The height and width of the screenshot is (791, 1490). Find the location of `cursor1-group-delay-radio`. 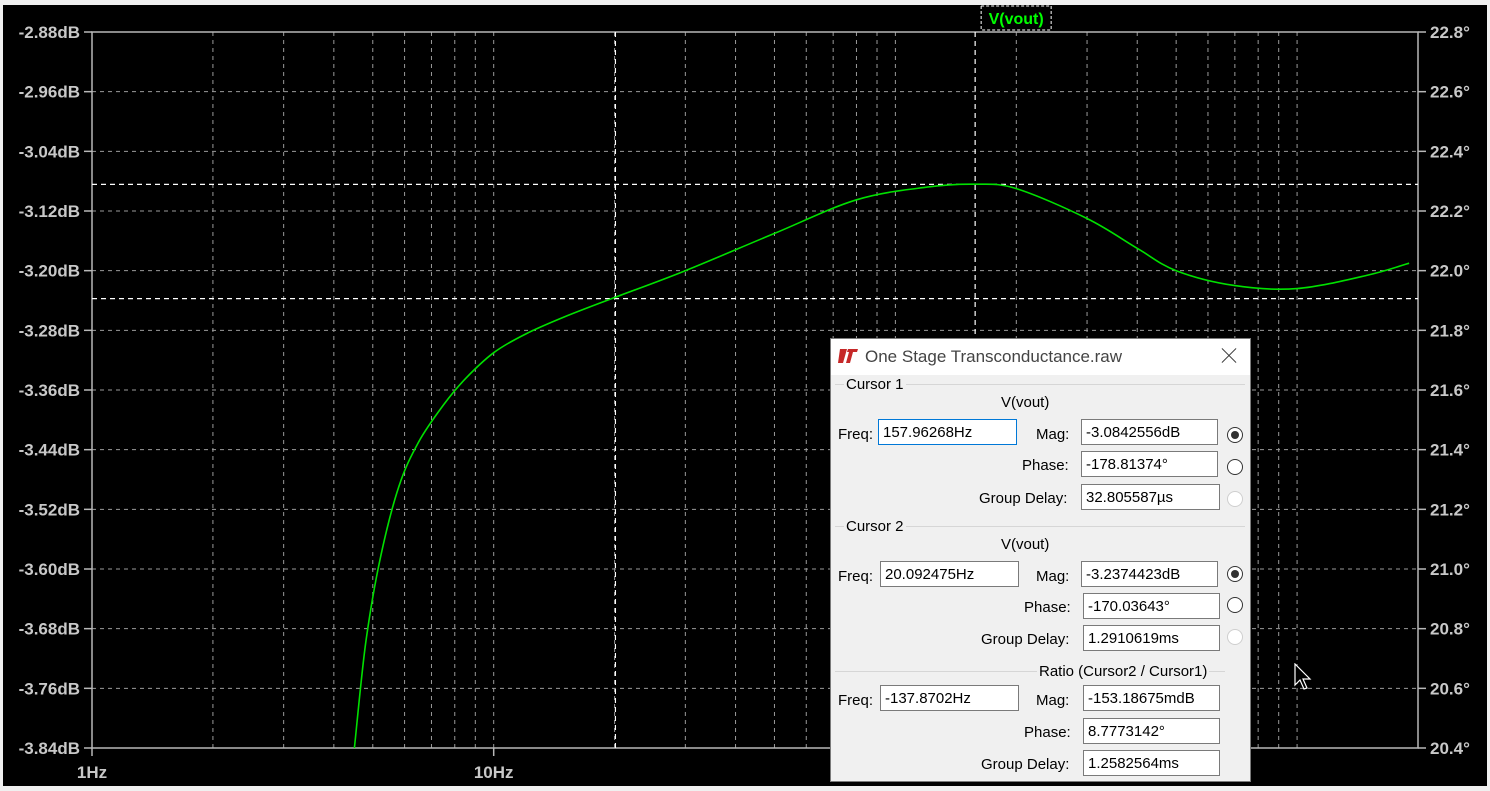

cursor1-group-delay-radio is located at coordinates (1235, 499).